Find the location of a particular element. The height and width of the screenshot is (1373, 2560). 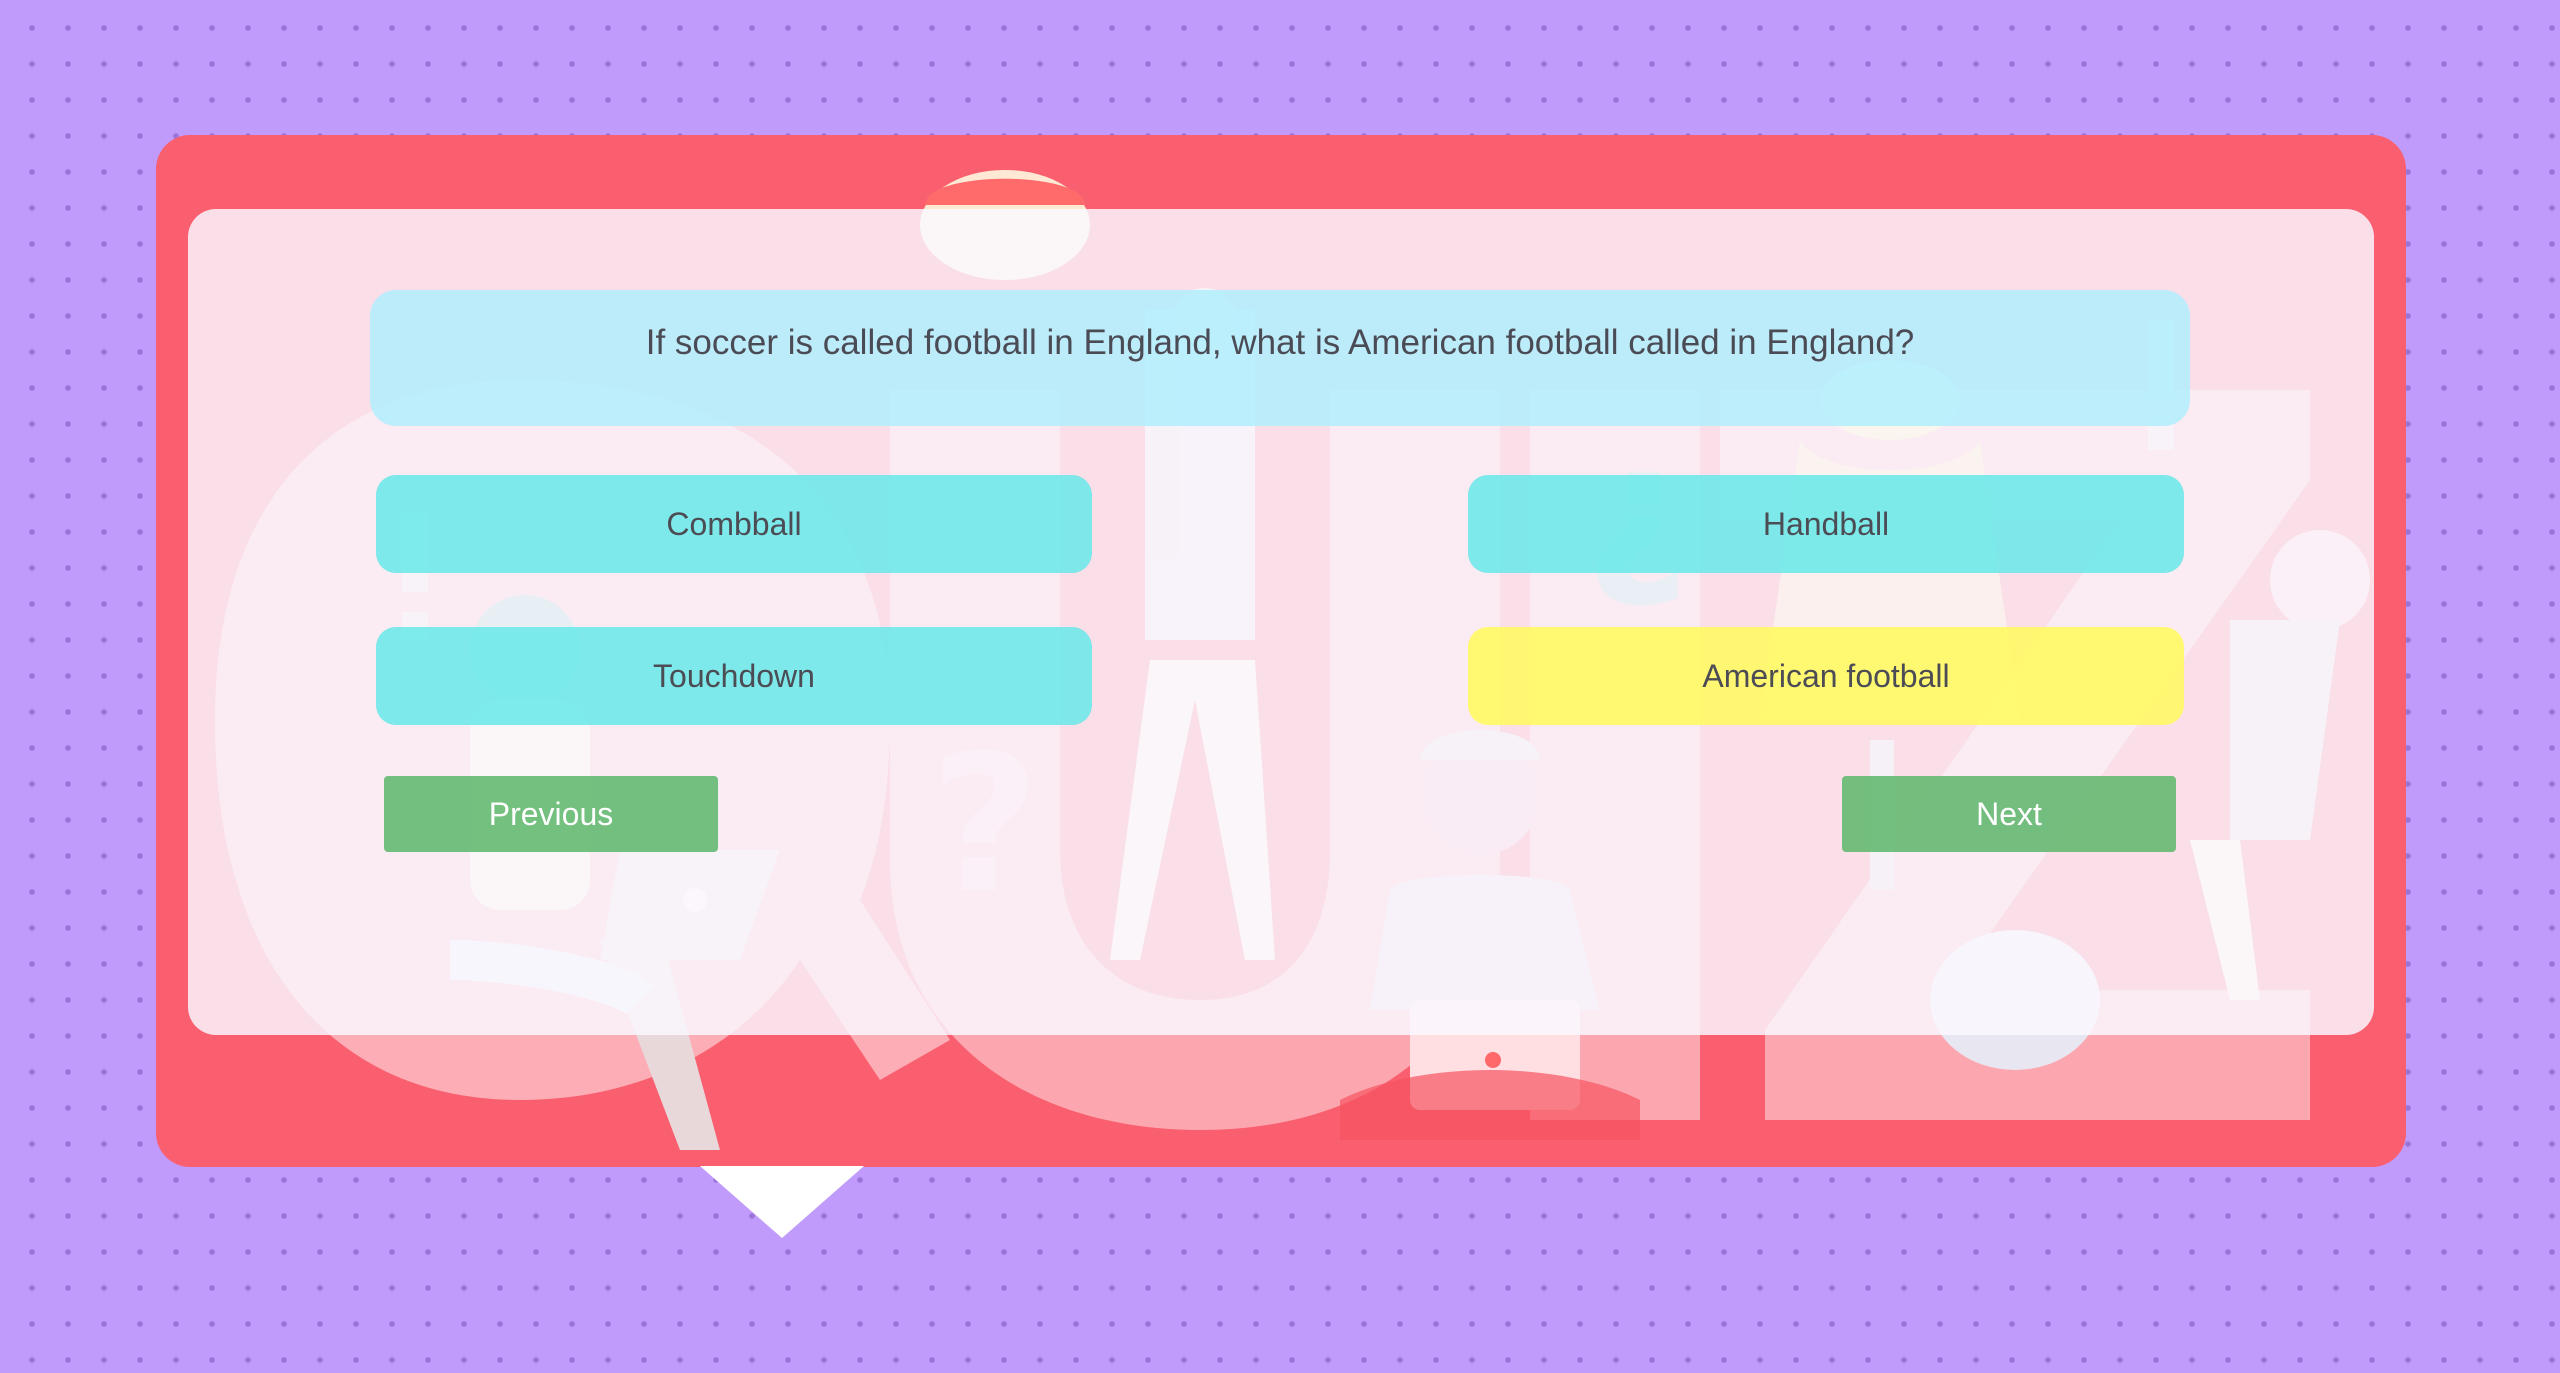

answer-option-2: Handball is located at coordinates (1826, 524).